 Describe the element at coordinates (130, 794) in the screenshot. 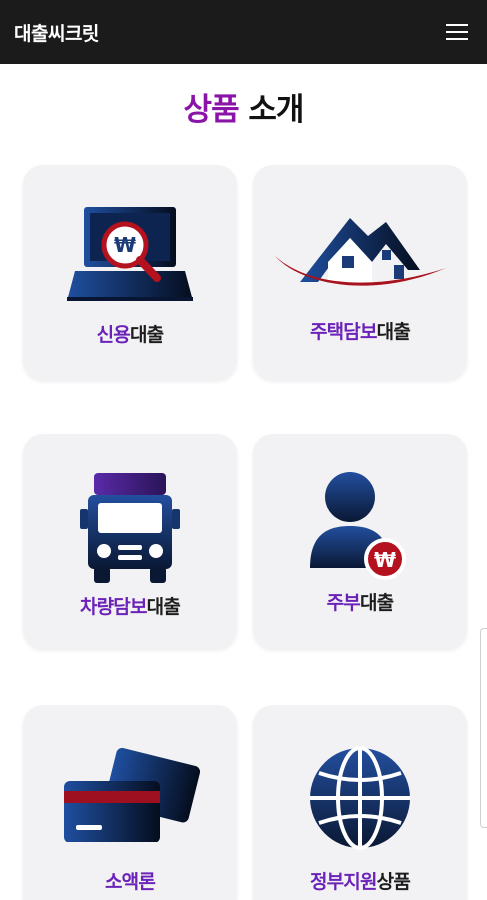

I see `credit-card-icon` at that location.